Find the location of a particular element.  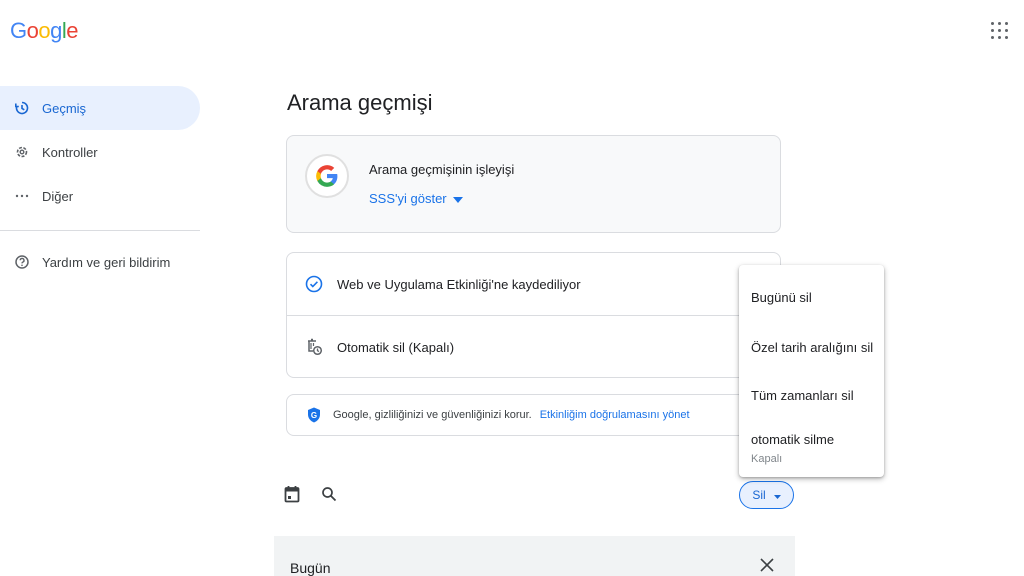

history-icon is located at coordinates (22, 108).